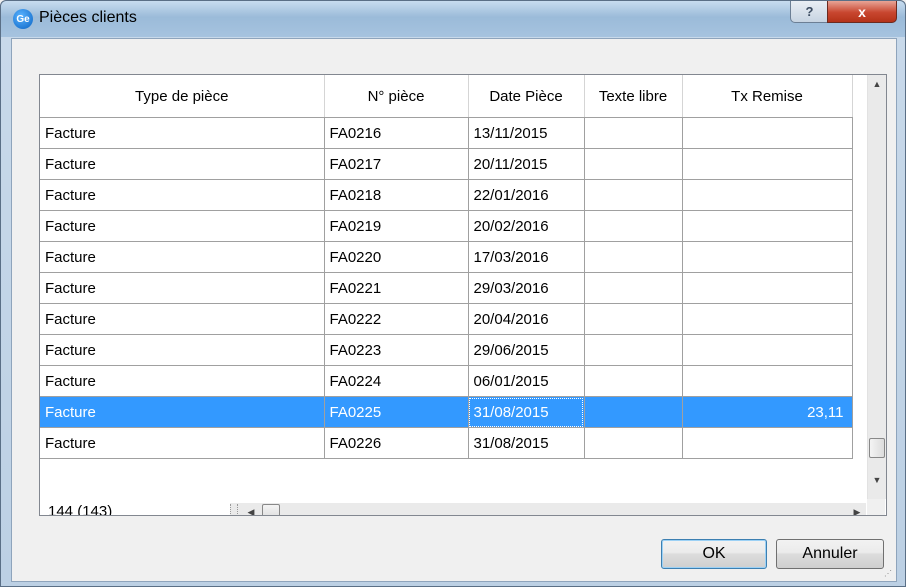  I want to click on cell-date: 20/04/2016, so click(526, 319).